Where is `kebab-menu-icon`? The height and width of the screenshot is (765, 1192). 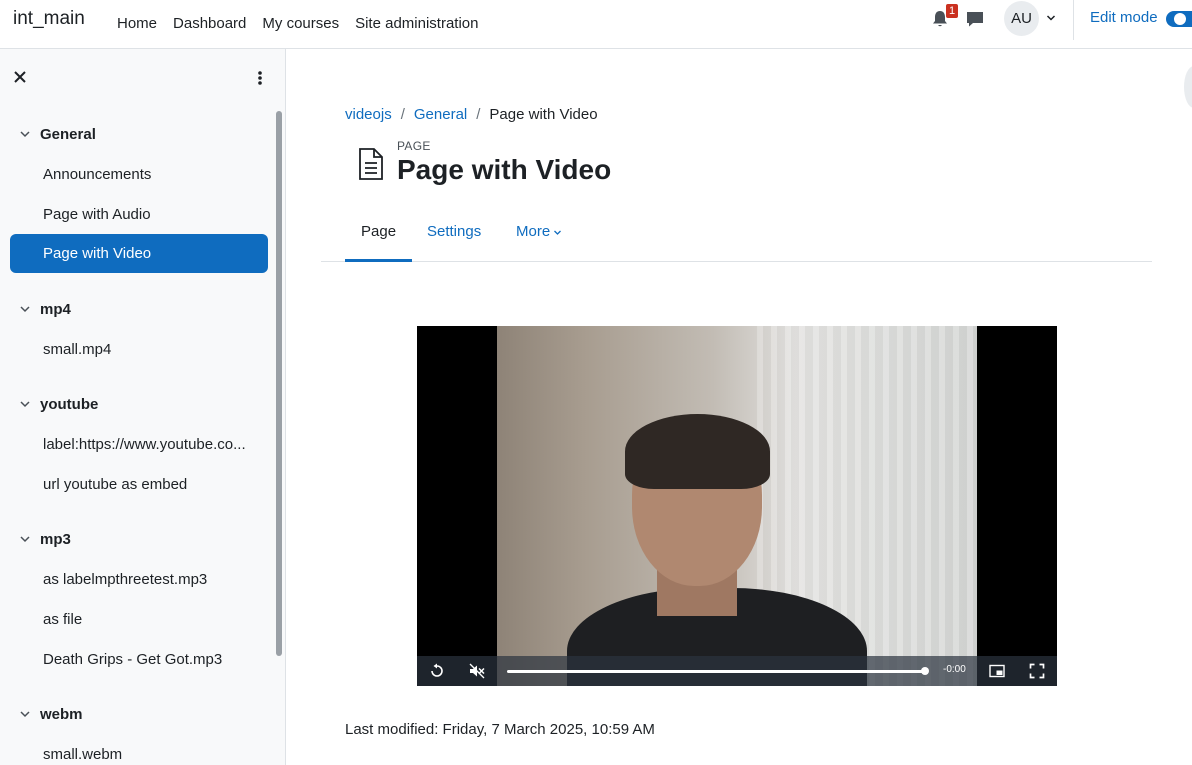
kebab-menu-icon is located at coordinates (260, 78).